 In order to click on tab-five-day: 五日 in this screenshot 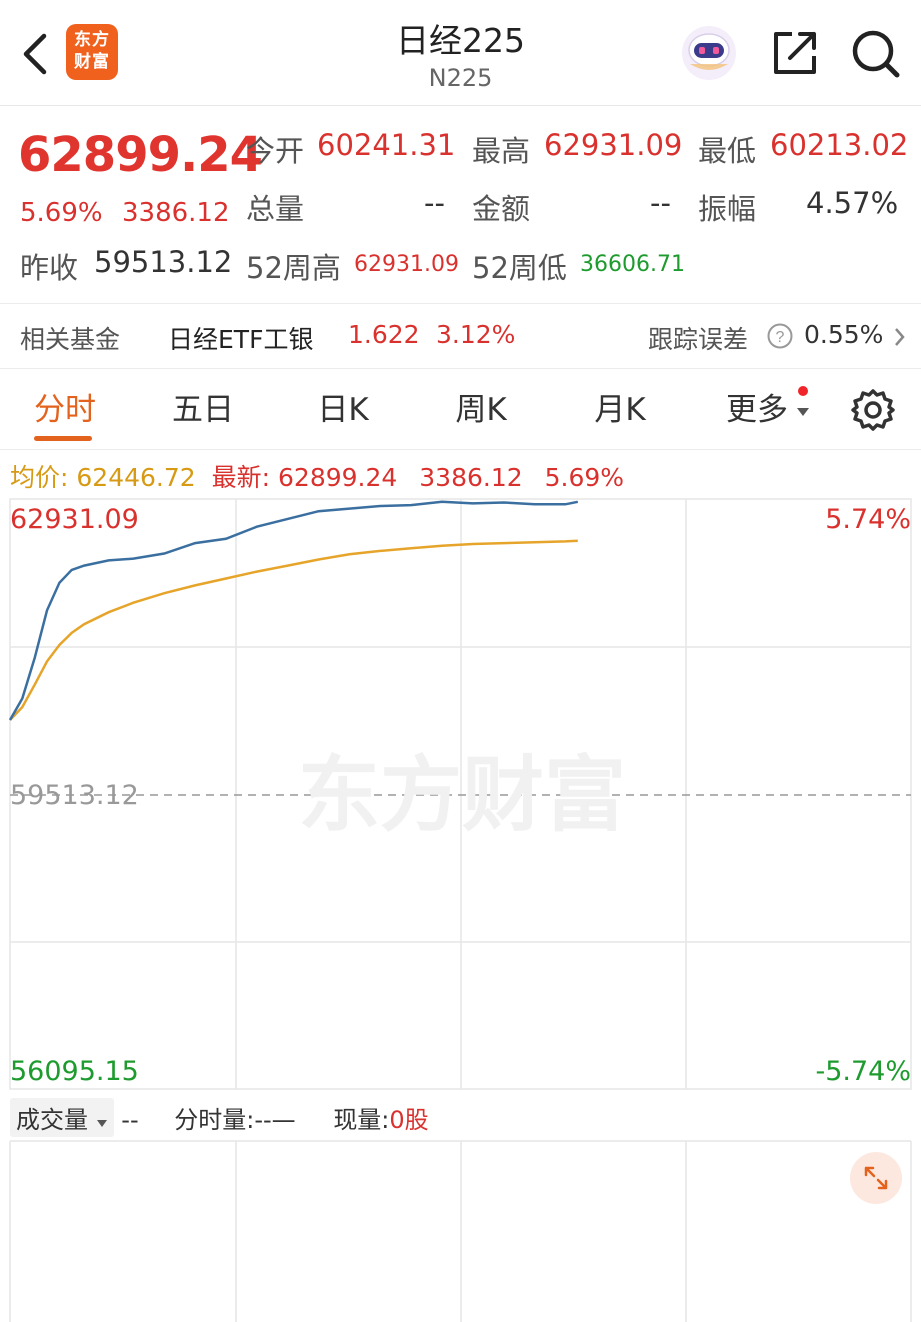, I will do `click(203, 406)`.